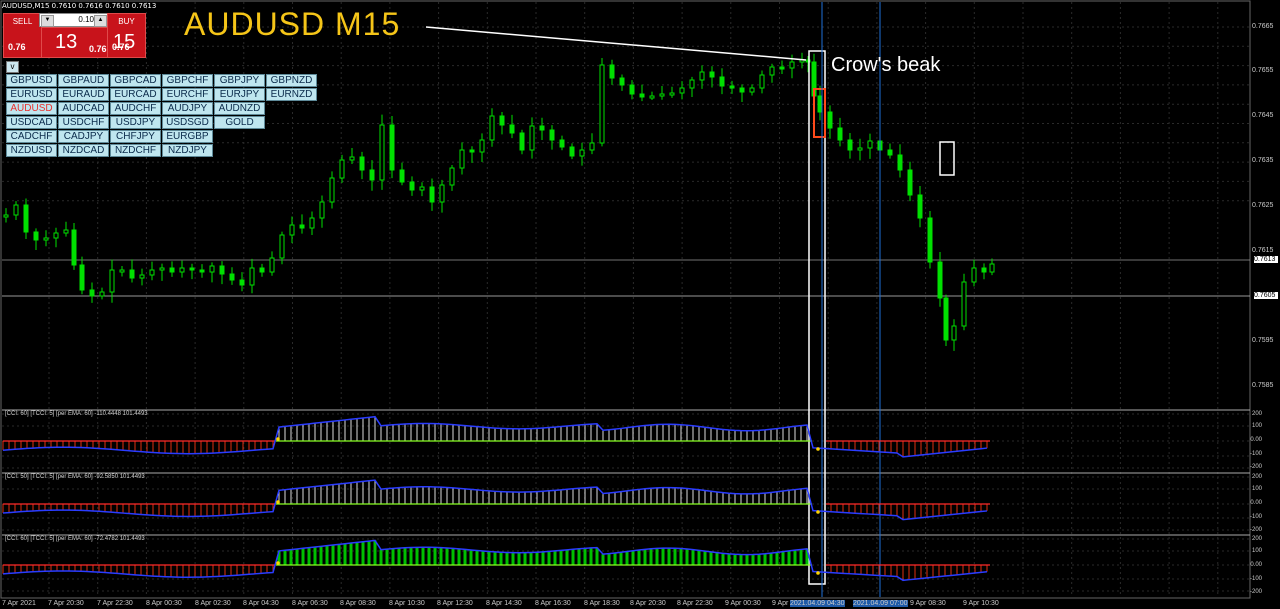  I want to click on symbol-button-eurnzd: EURNZD, so click(291, 94).